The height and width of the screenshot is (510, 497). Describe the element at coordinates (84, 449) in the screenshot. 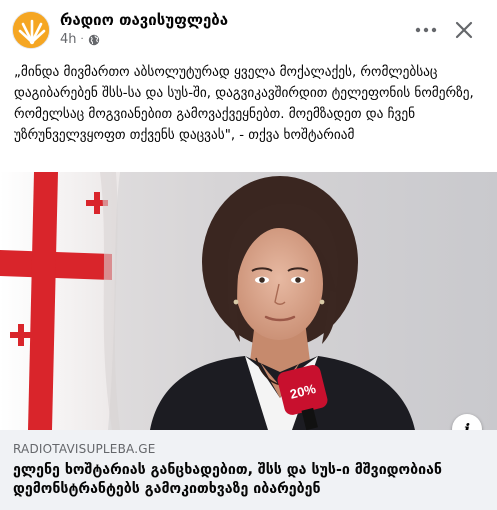

I see `link-domain: RADIOTAVISUPLEBA.GE` at that location.